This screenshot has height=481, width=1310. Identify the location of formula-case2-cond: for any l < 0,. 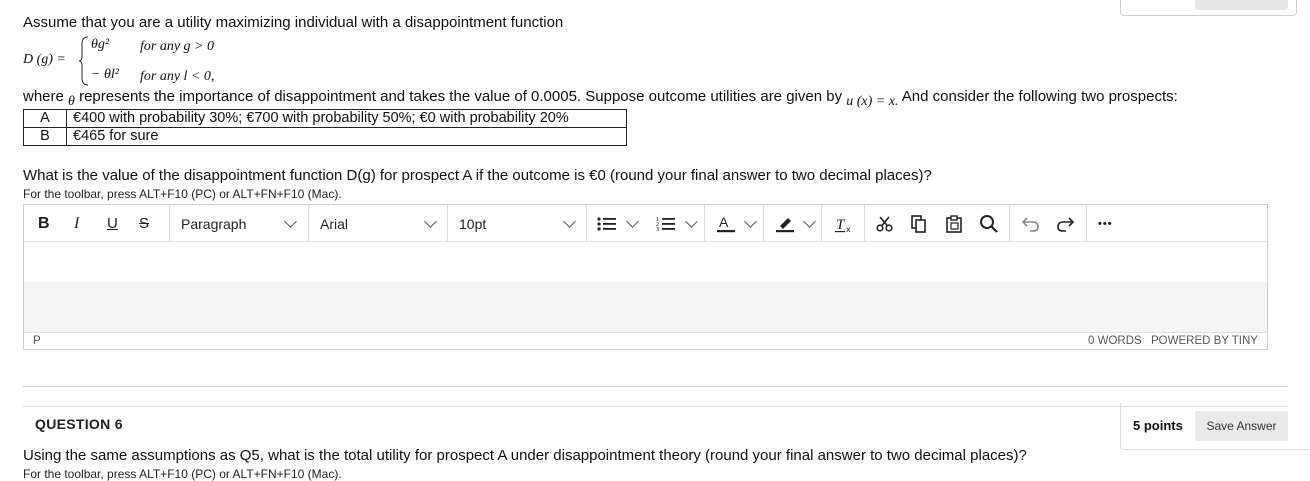
(177, 76).